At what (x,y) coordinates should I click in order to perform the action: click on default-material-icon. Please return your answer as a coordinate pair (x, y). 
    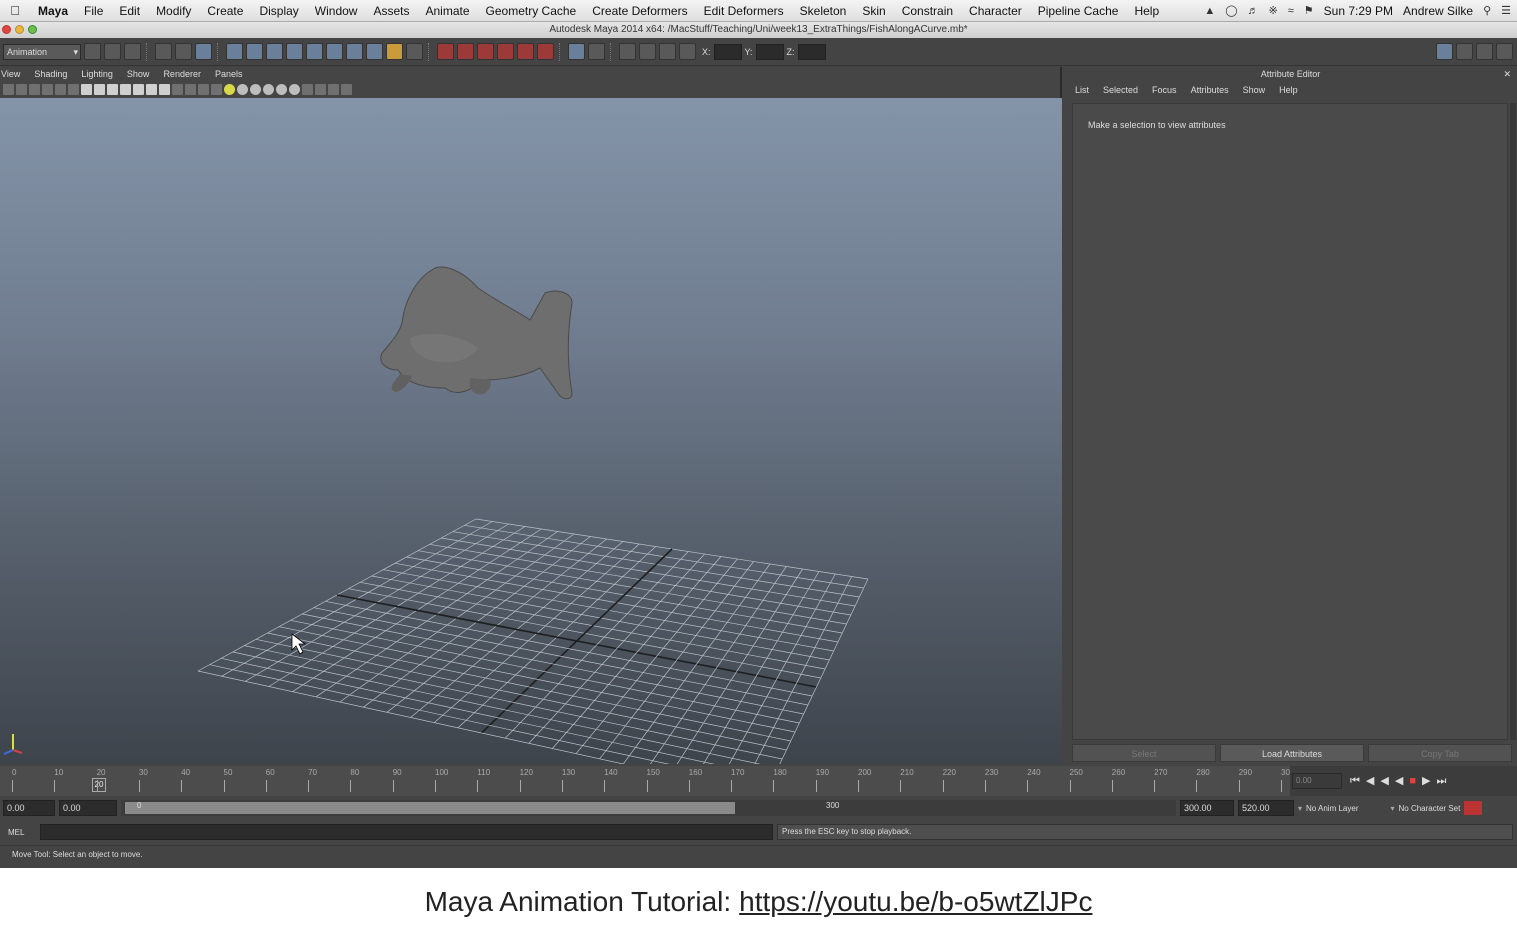
    Looking at the image, I should click on (203, 89).